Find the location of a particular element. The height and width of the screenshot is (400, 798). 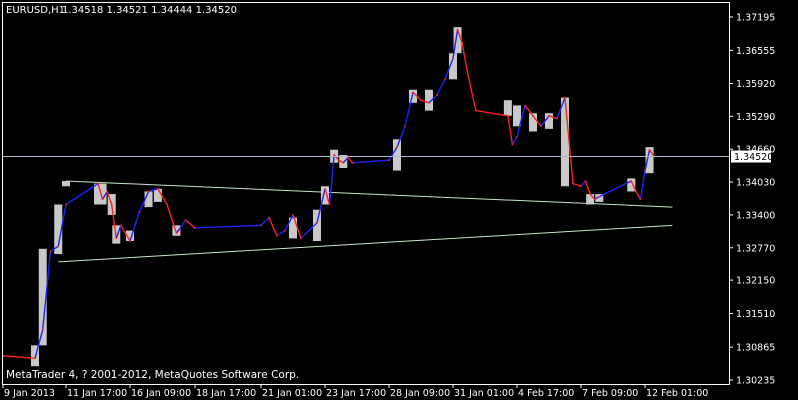

time-tick-label: 9 Jan 2013 is located at coordinates (29, 393).